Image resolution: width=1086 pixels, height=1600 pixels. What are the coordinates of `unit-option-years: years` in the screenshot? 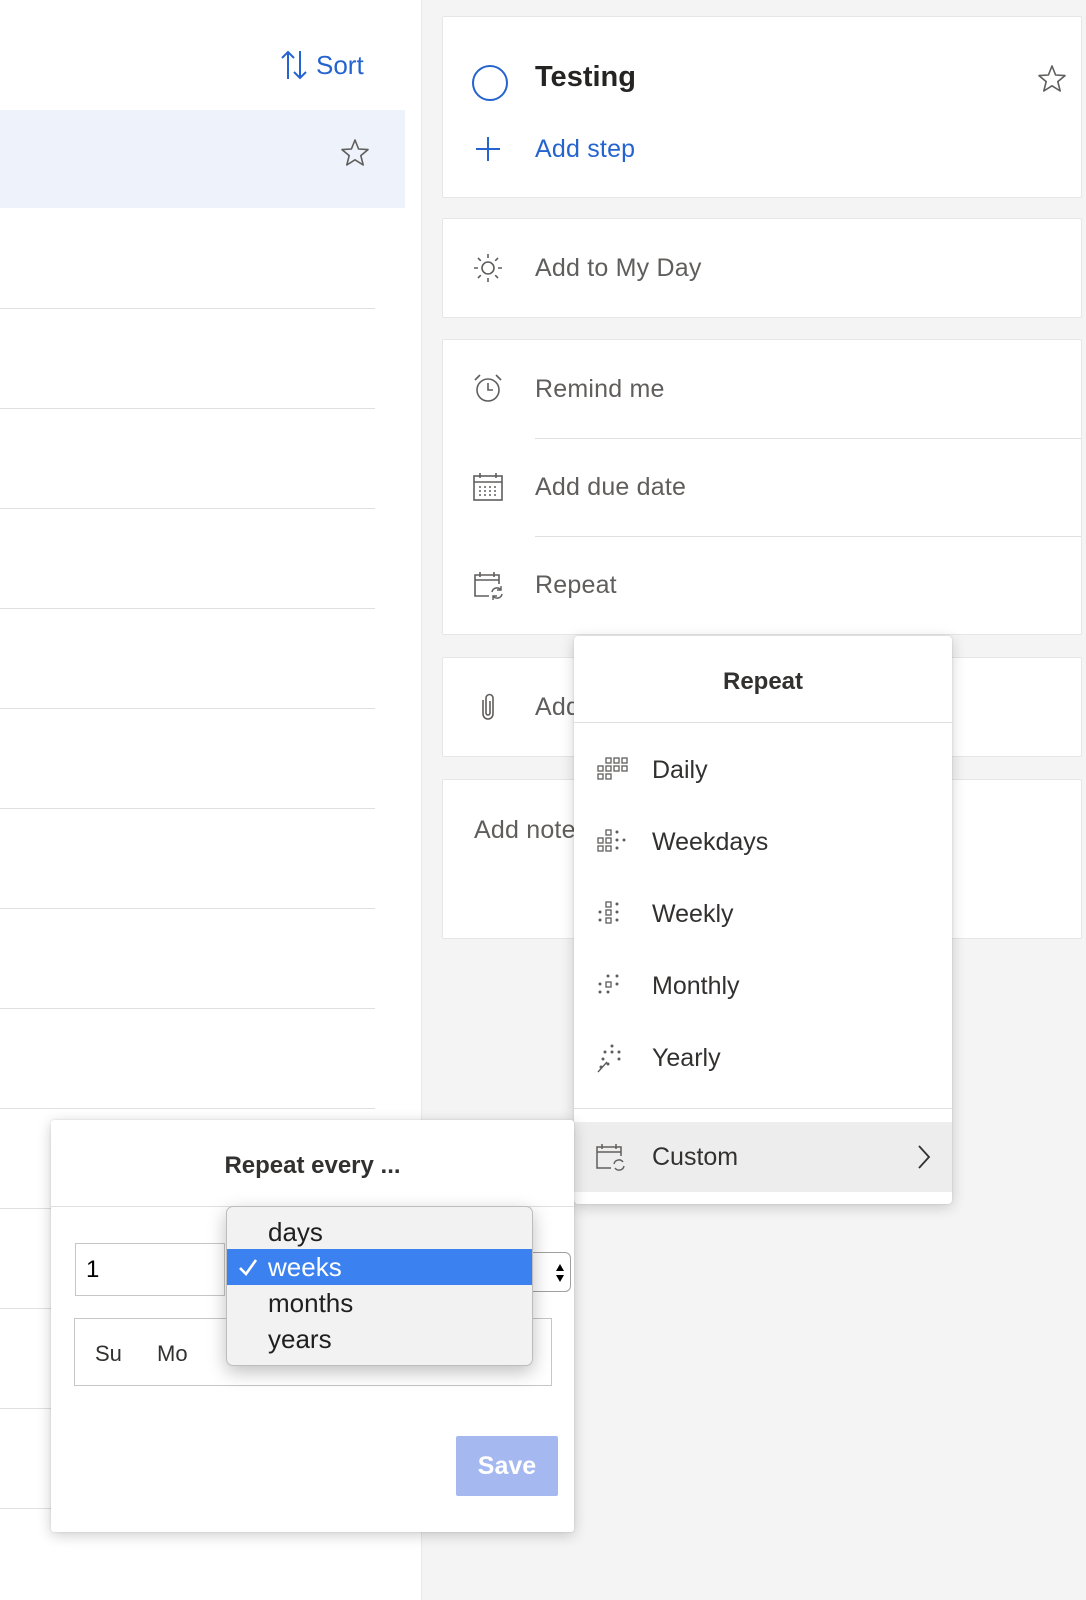 It's located at (379, 1339).